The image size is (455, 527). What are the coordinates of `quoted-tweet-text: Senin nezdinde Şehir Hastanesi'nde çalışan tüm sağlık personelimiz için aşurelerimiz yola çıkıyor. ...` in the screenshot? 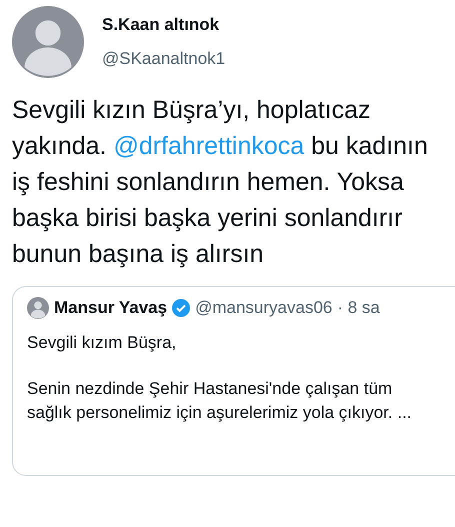 It's located at (220, 401).